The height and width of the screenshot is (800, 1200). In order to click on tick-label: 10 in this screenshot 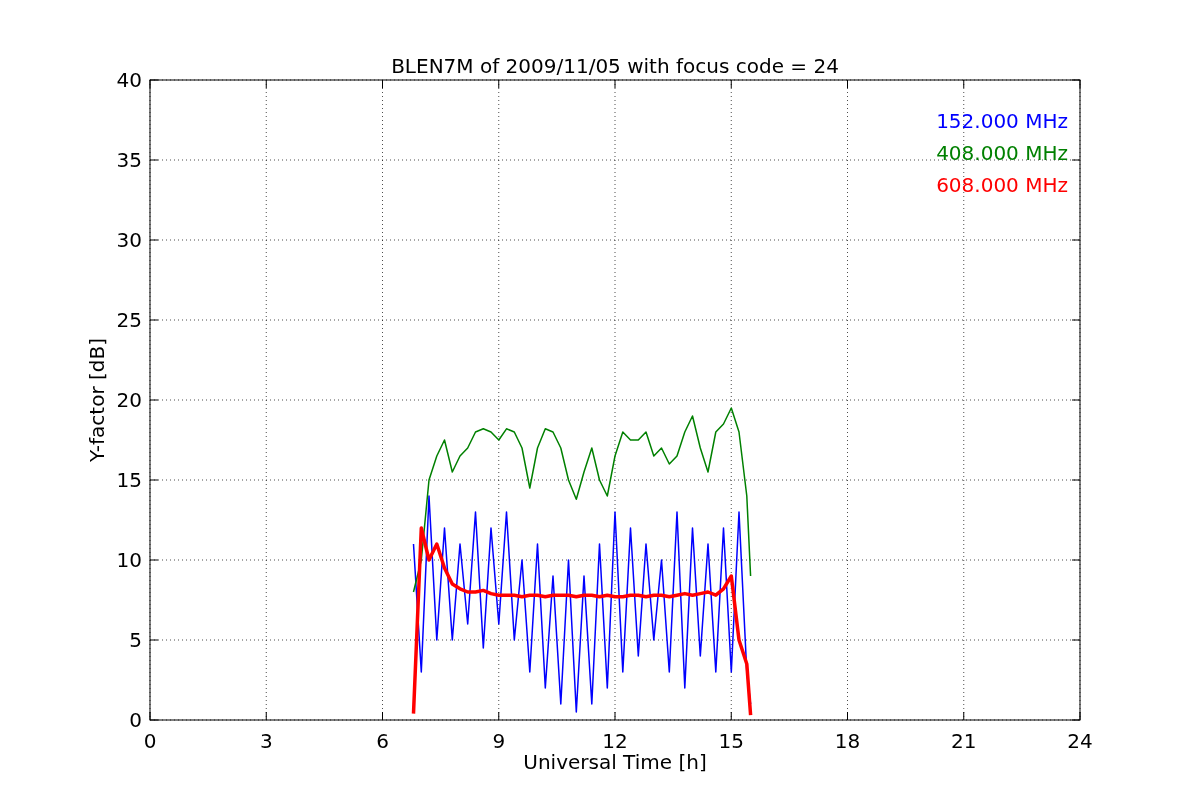, I will do `click(129, 560)`.